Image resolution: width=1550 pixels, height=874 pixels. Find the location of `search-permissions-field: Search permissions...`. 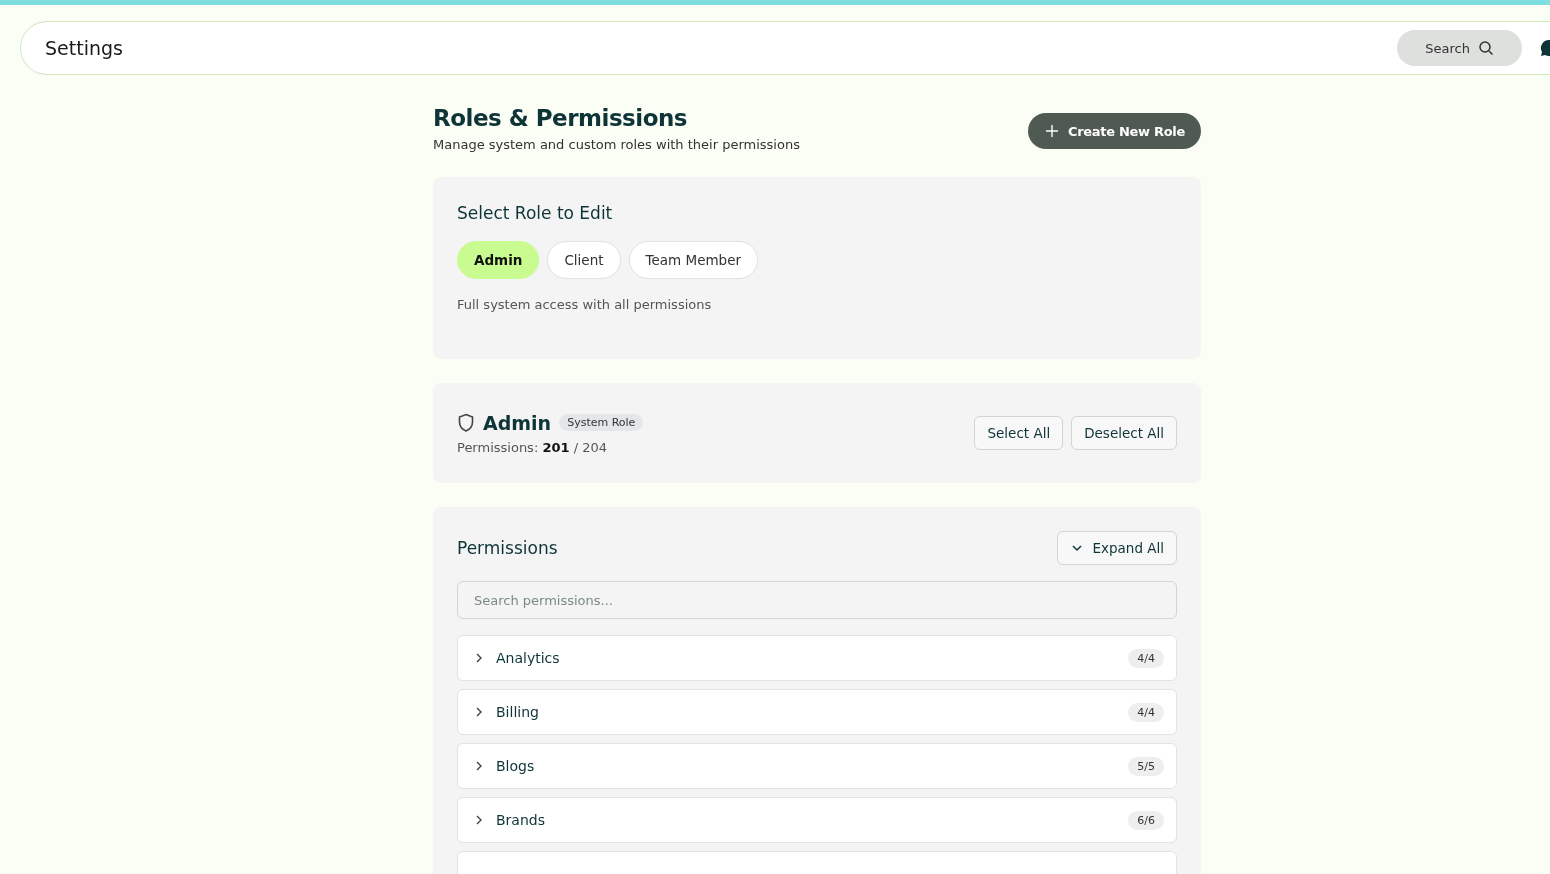

search-permissions-field: Search permissions... is located at coordinates (817, 600).